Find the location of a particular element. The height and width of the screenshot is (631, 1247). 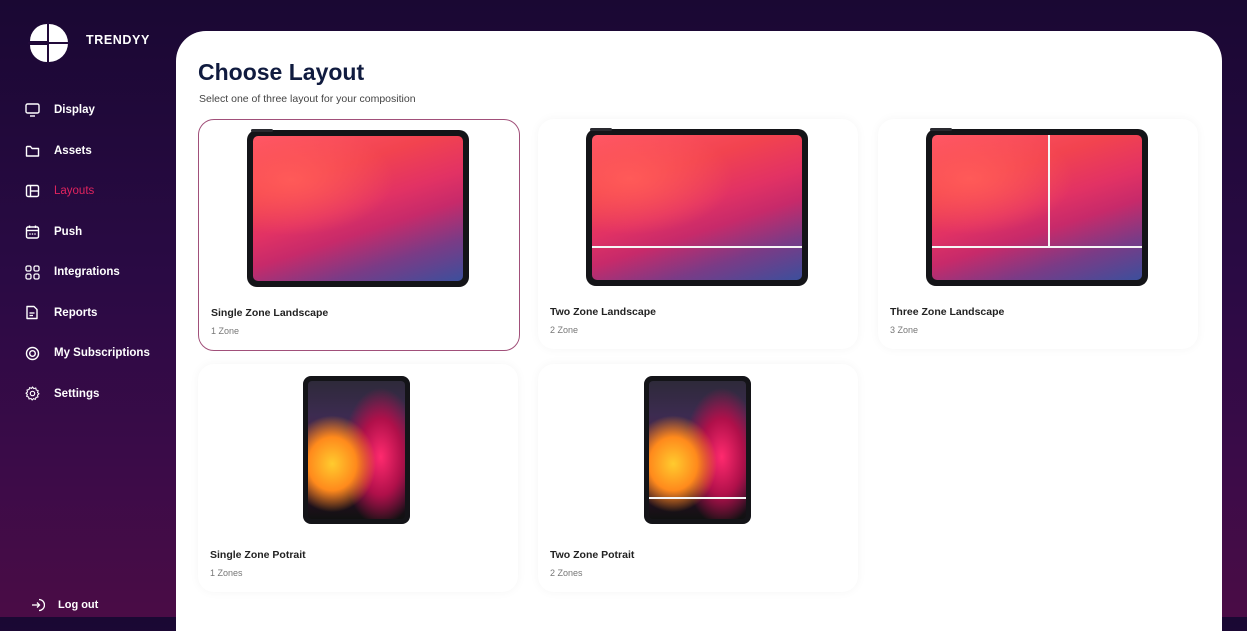

sidebar-item-layouts: Layouts is located at coordinates (87, 191).